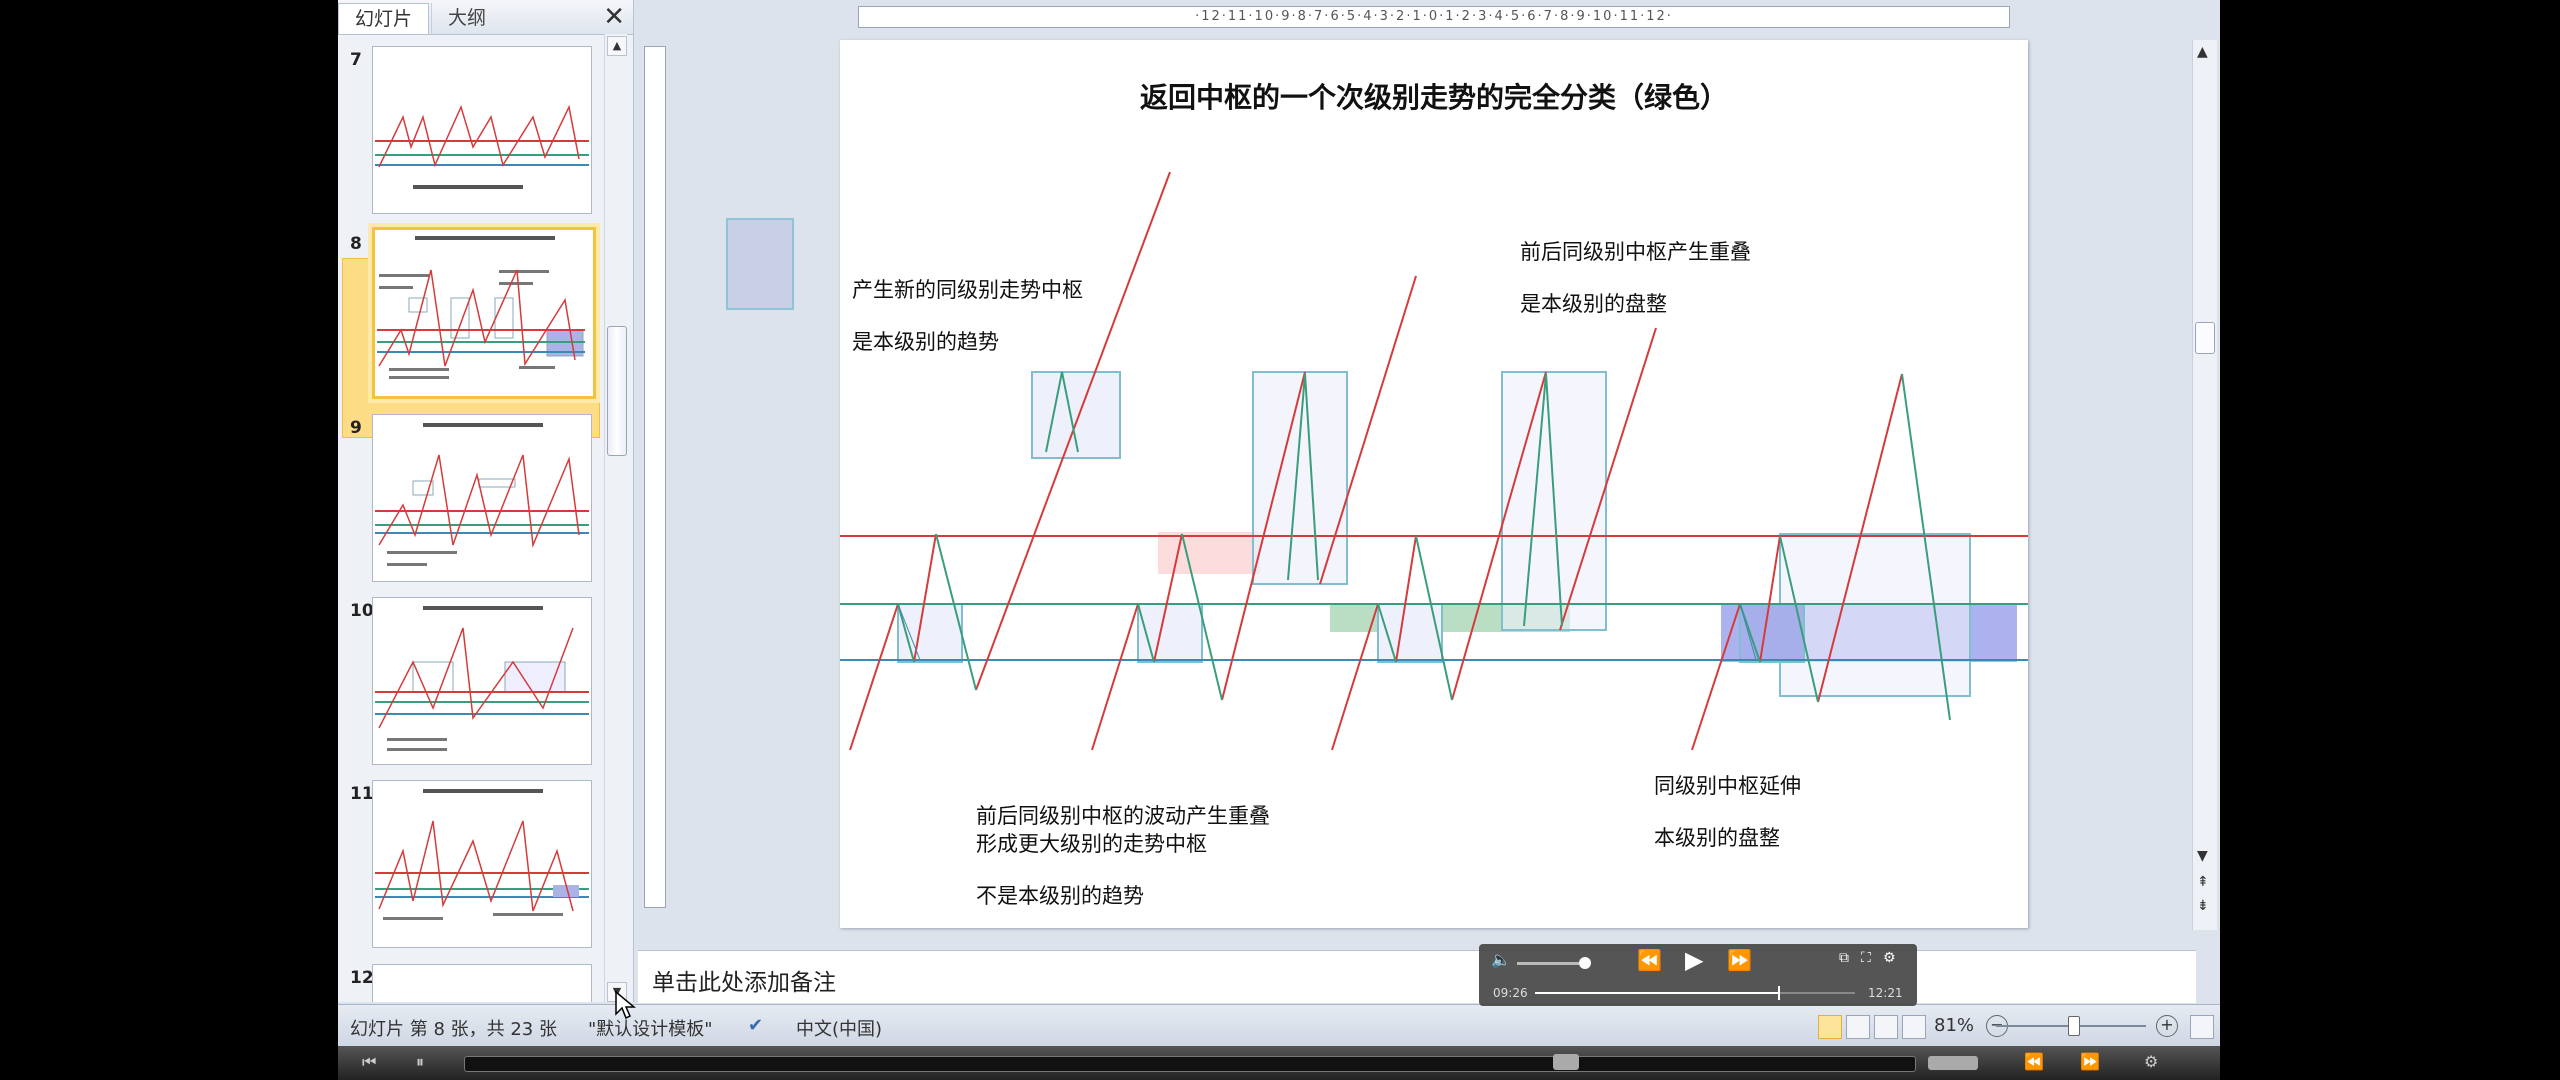 This screenshot has width=2560, height=1080. Describe the element at coordinates (1593, 304) in the screenshot. I see `text-consolidation: 是本级别的盘整` at that location.